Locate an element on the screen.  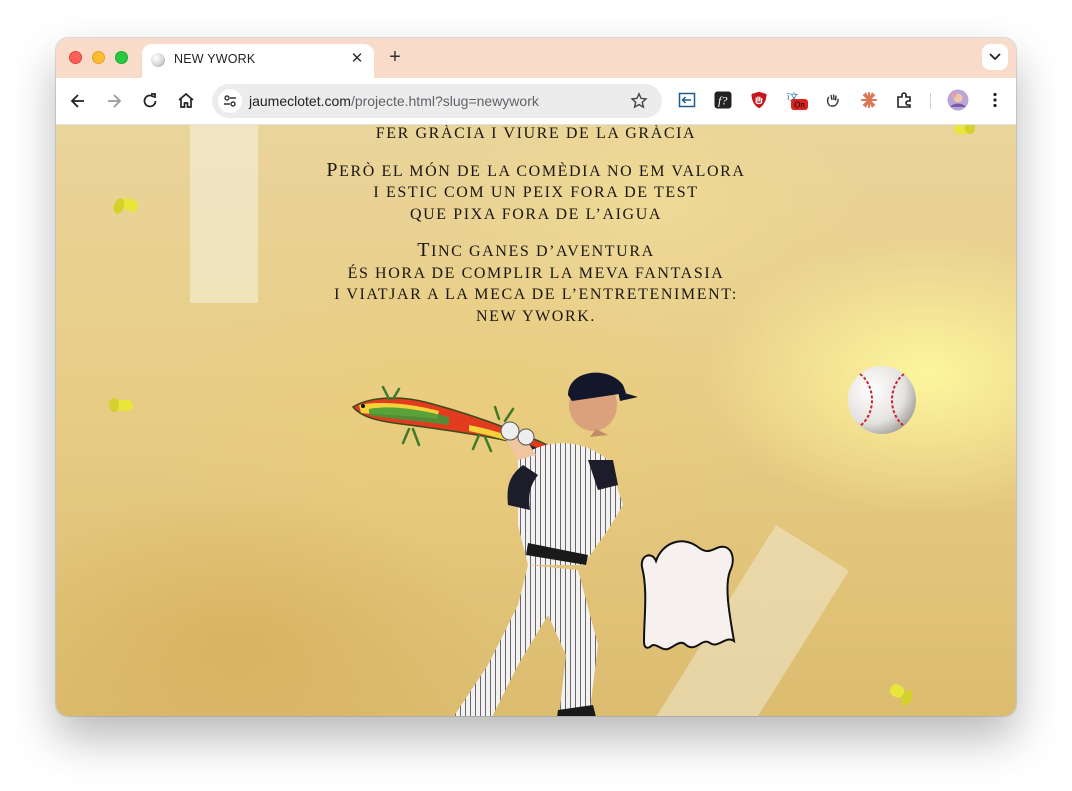
avatar-icon is located at coordinates (958, 100).